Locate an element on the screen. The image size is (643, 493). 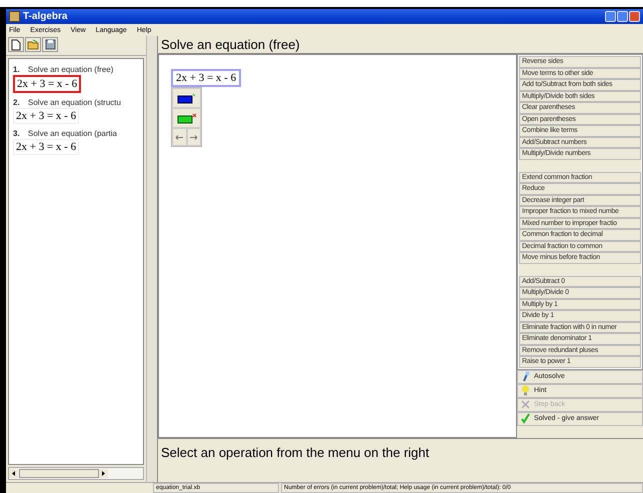
problem-title: Solve an equation (partia is located at coordinates (72, 133).